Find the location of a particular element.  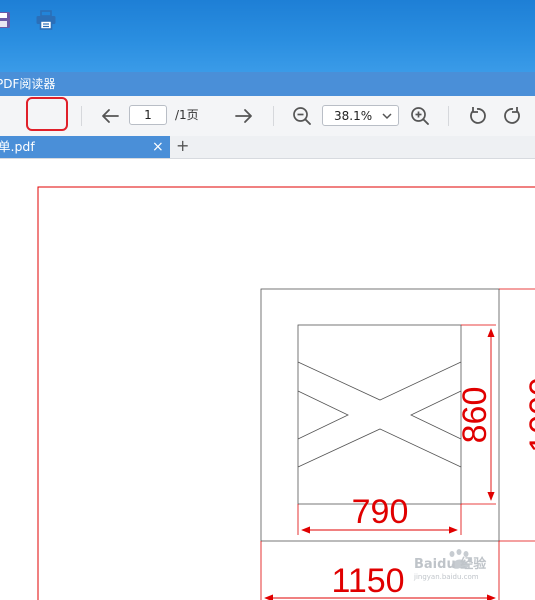

print-button is located at coordinates (46, 20).